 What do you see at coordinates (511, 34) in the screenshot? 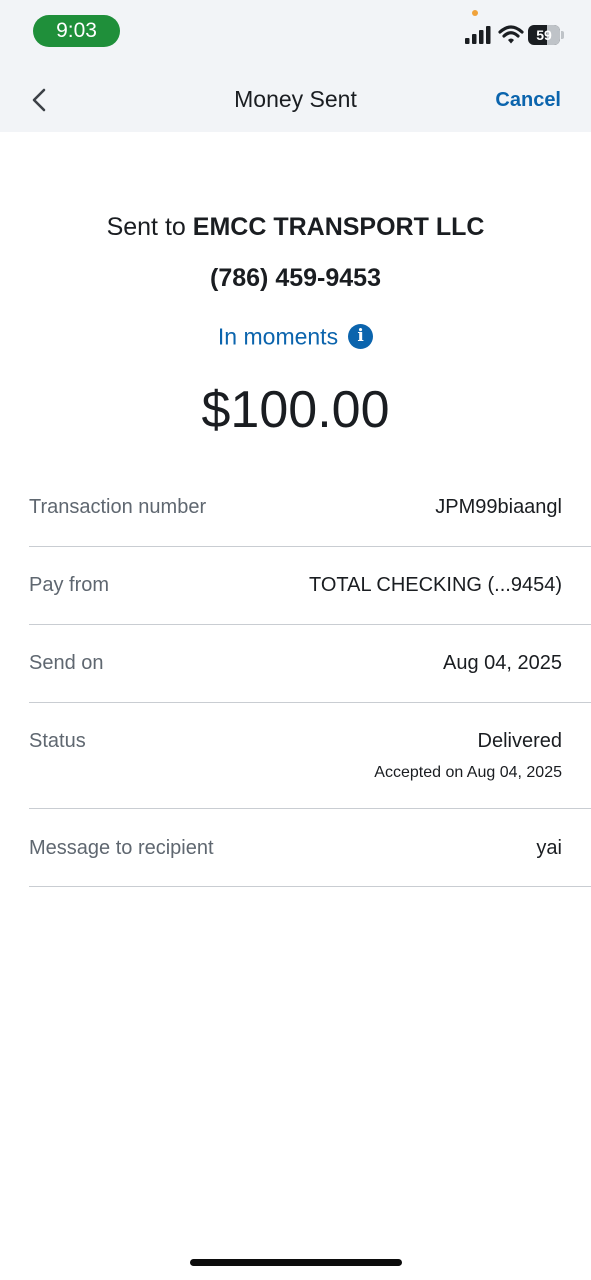
I see `wifi-icon` at bounding box center [511, 34].